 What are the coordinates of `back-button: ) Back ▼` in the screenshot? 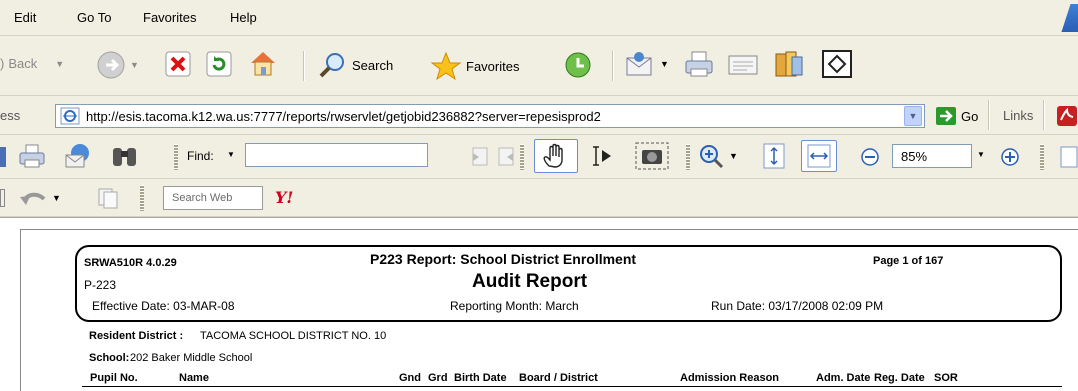 It's located at (32, 63).